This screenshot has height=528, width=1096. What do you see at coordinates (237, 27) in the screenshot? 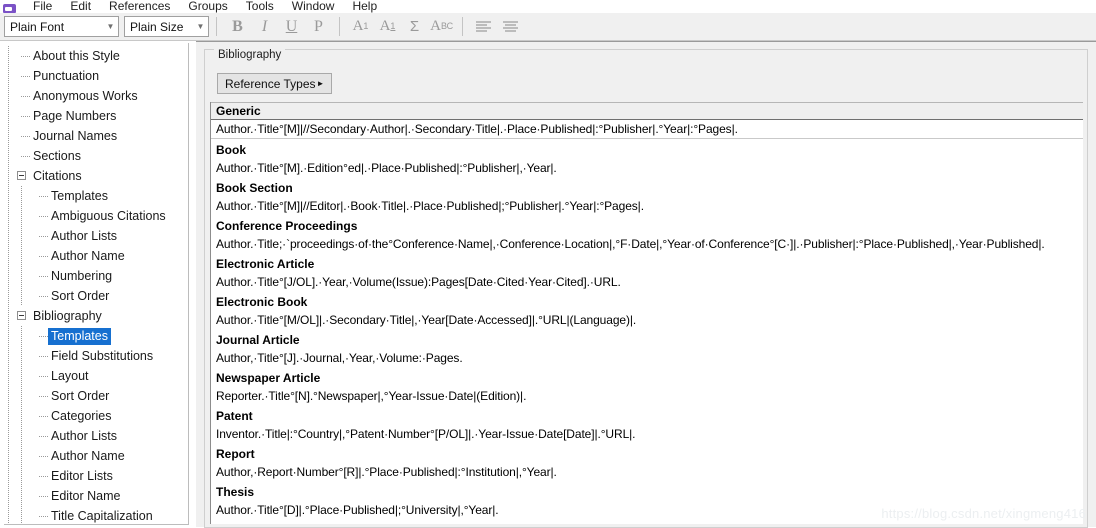
I see `bold-button: B` at bounding box center [237, 27].